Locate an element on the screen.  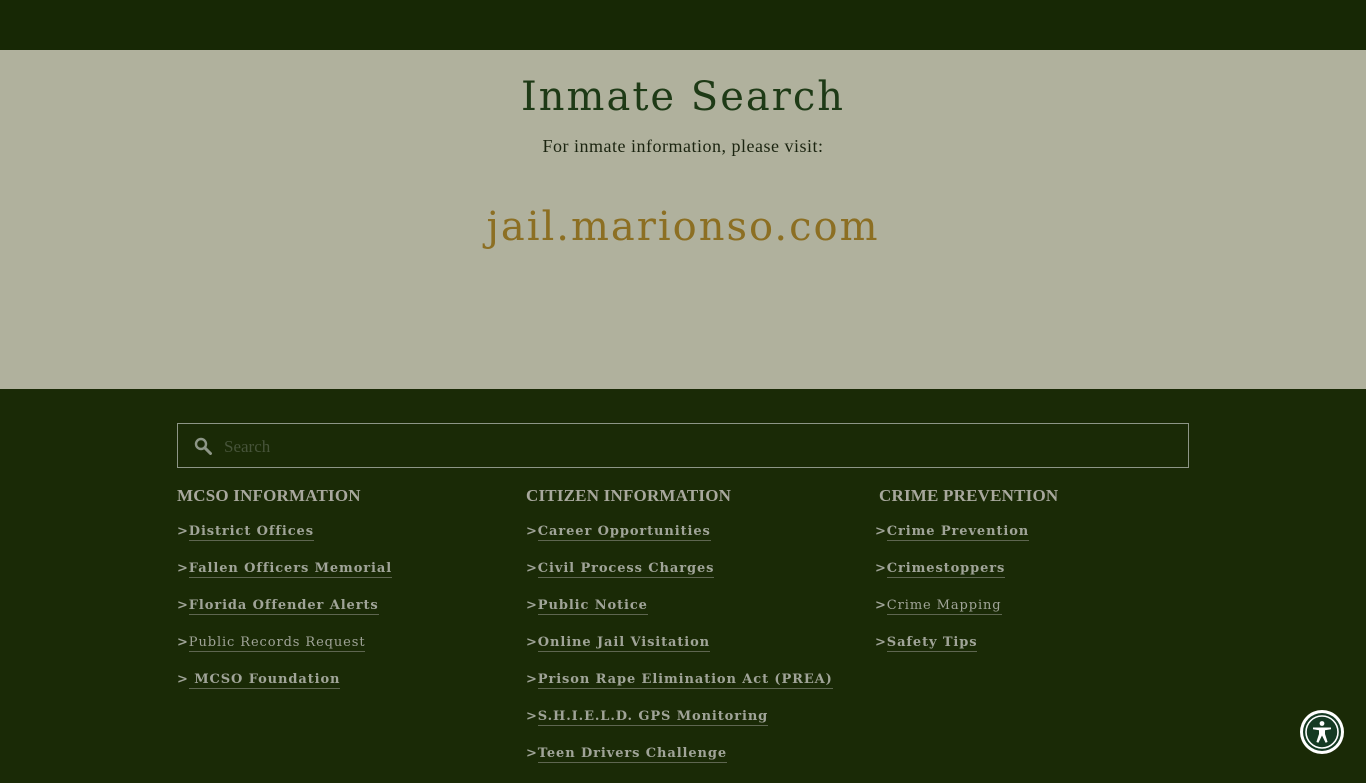
accessibility-button is located at coordinates (1322, 732).